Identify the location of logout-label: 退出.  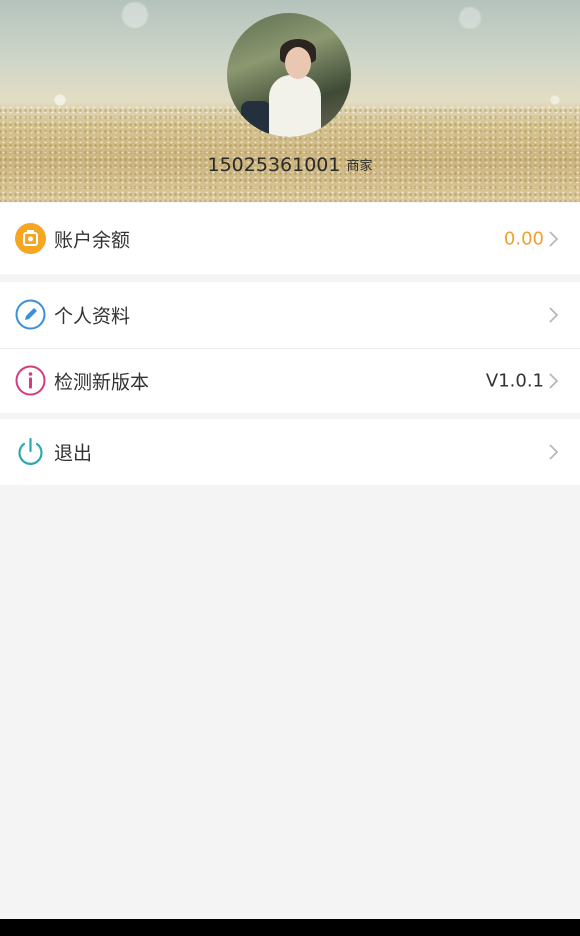
(73, 453).